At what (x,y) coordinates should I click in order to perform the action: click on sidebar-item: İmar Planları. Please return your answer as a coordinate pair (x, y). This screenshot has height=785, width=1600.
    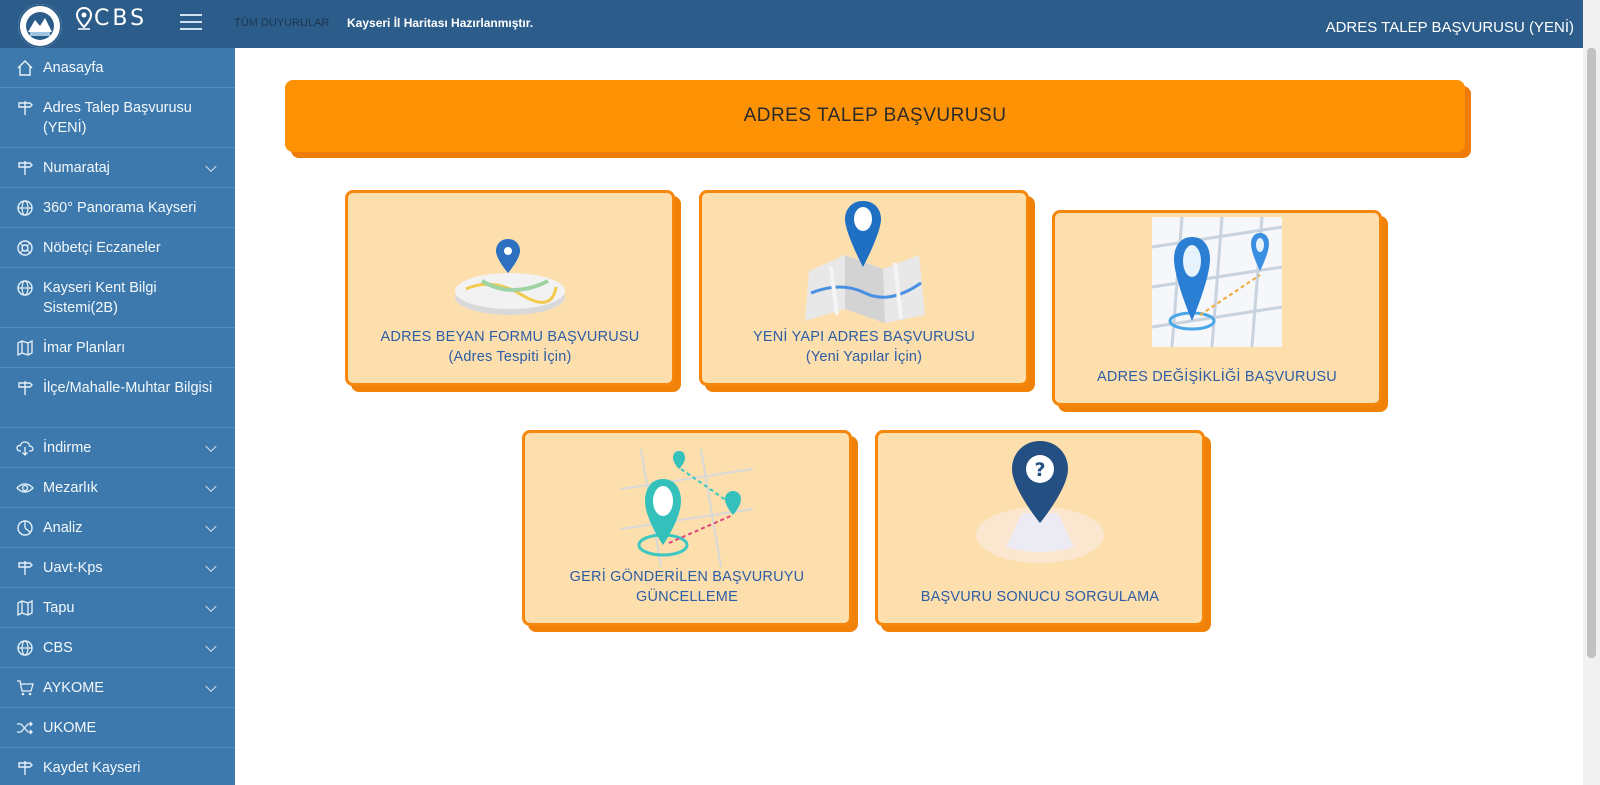
    Looking at the image, I should click on (117, 348).